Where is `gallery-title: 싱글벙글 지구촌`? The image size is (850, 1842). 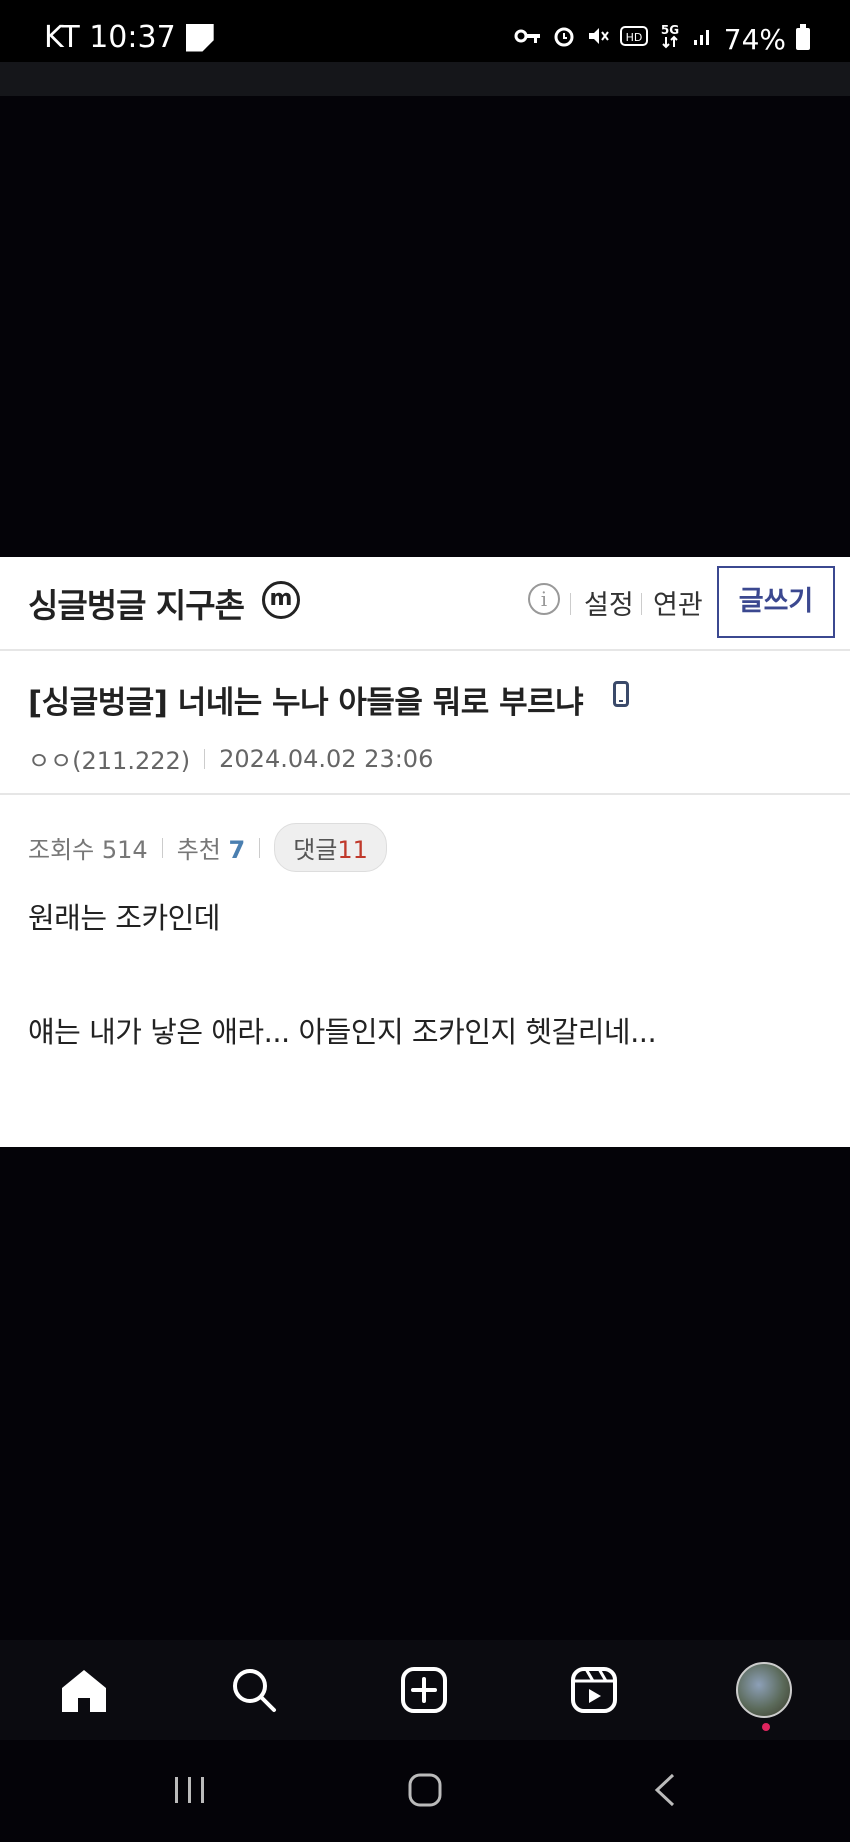
gallery-title: 싱글벙글 지구촌 is located at coordinates (136, 603).